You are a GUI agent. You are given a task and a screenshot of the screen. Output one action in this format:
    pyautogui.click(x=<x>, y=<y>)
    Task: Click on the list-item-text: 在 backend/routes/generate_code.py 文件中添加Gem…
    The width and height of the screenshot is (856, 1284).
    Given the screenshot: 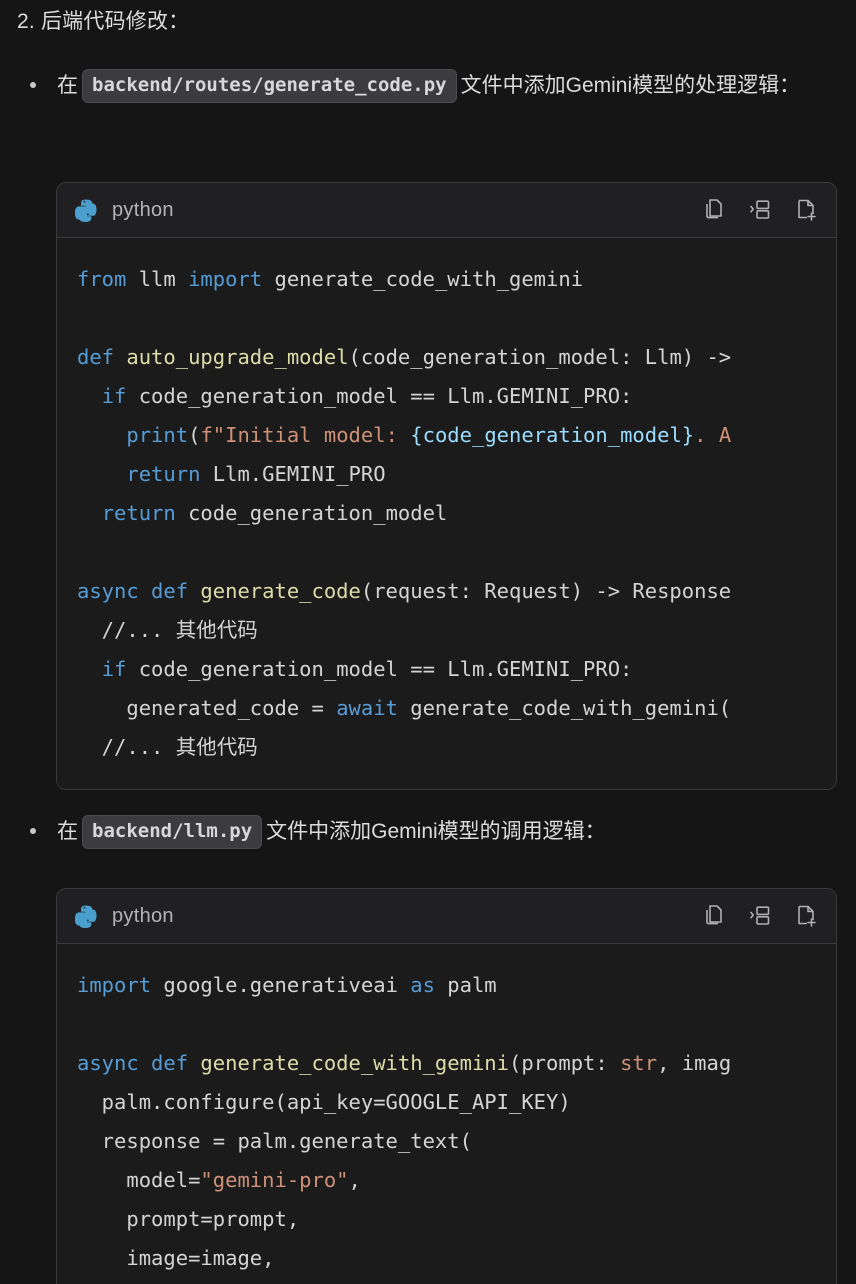 What is the action you would take?
    pyautogui.click(x=456, y=86)
    